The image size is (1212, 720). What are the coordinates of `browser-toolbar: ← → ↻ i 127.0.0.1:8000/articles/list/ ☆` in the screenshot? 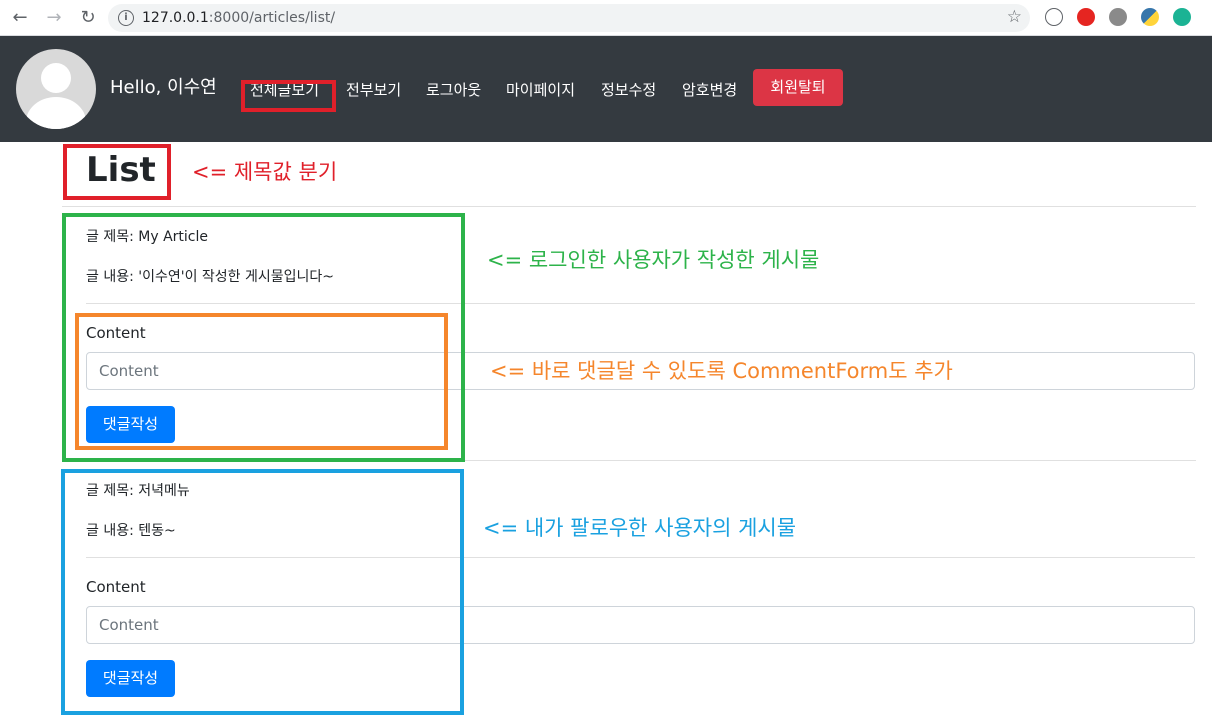 It's located at (606, 18).